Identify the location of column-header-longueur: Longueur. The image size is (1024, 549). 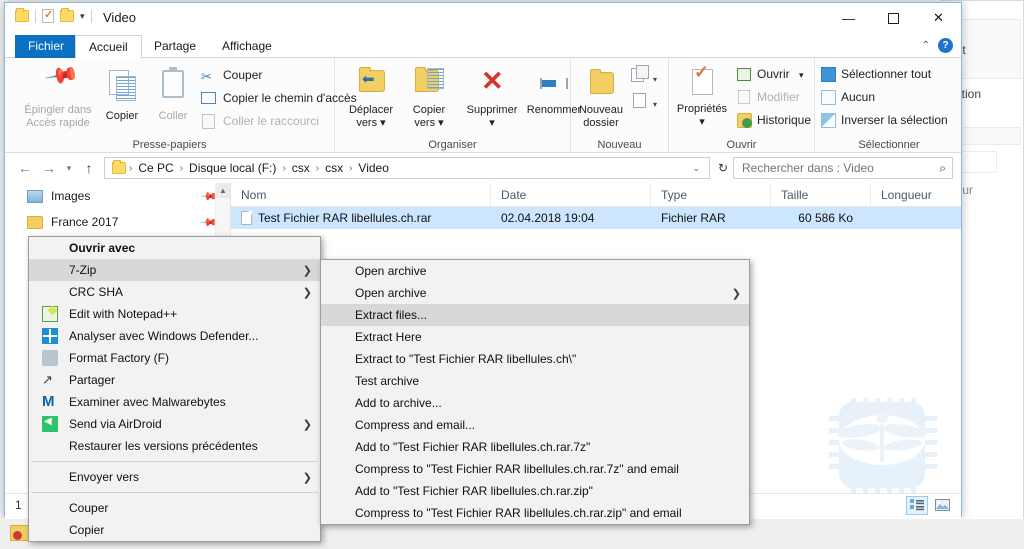
(916, 195).